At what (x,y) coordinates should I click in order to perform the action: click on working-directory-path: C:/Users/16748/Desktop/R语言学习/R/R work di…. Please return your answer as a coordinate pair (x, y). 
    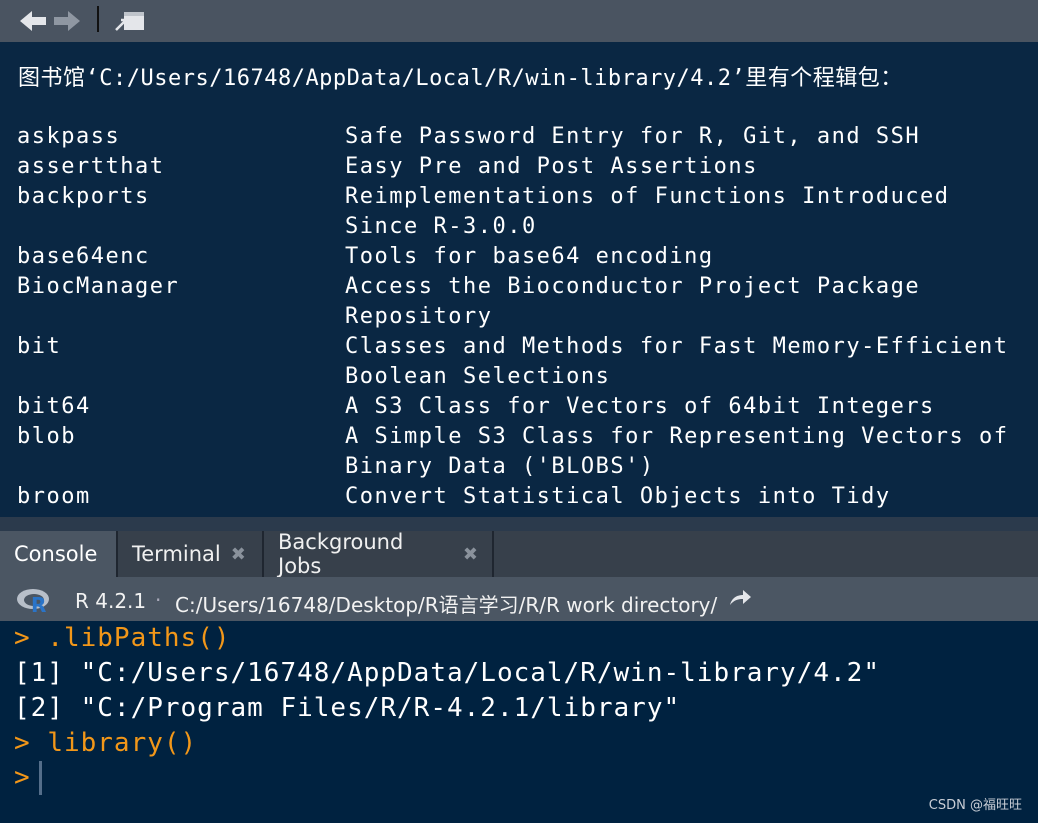
    Looking at the image, I should click on (446, 605).